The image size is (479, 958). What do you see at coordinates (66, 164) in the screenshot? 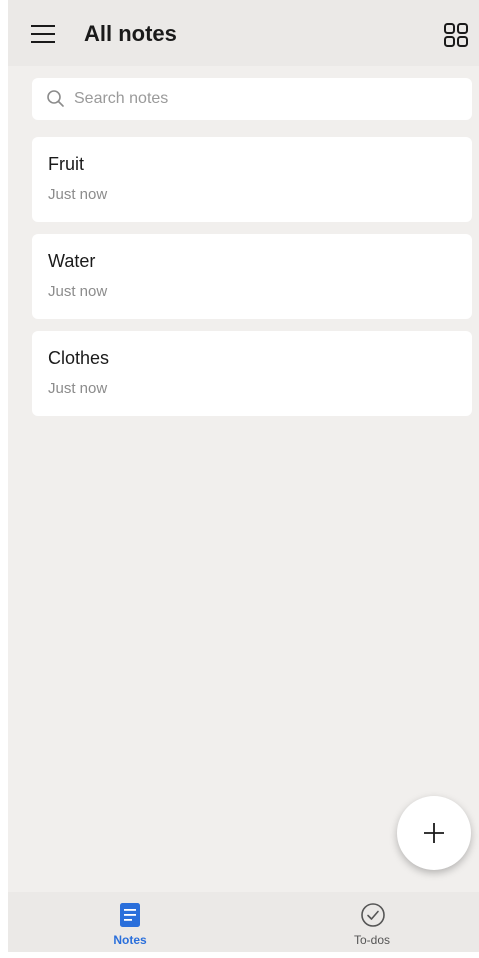
I see `note-title: Fruit` at bounding box center [66, 164].